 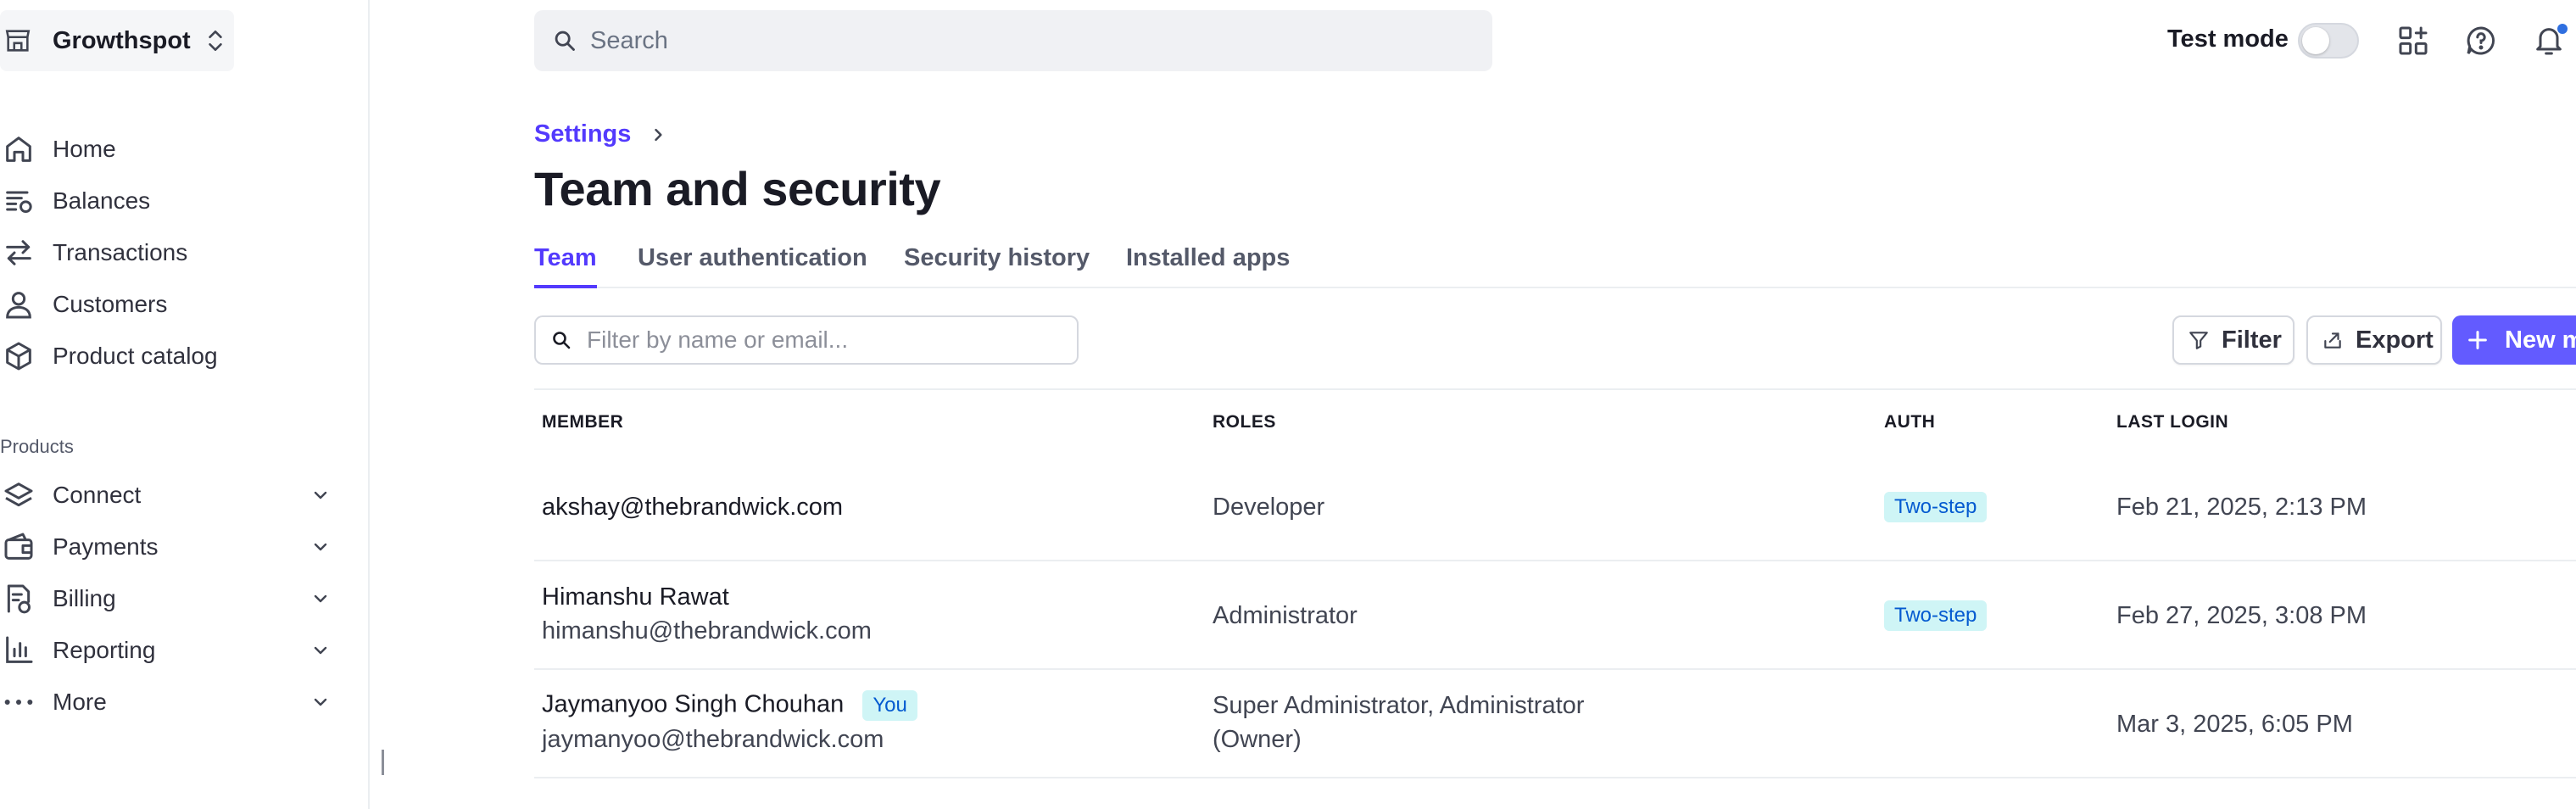 I want to click on test-mode-toggle, so click(x=2328, y=41).